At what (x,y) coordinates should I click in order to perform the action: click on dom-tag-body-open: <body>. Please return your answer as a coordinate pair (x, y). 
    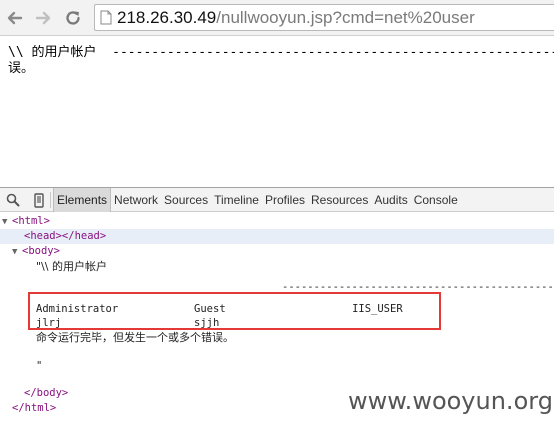
    Looking at the image, I should click on (41, 251).